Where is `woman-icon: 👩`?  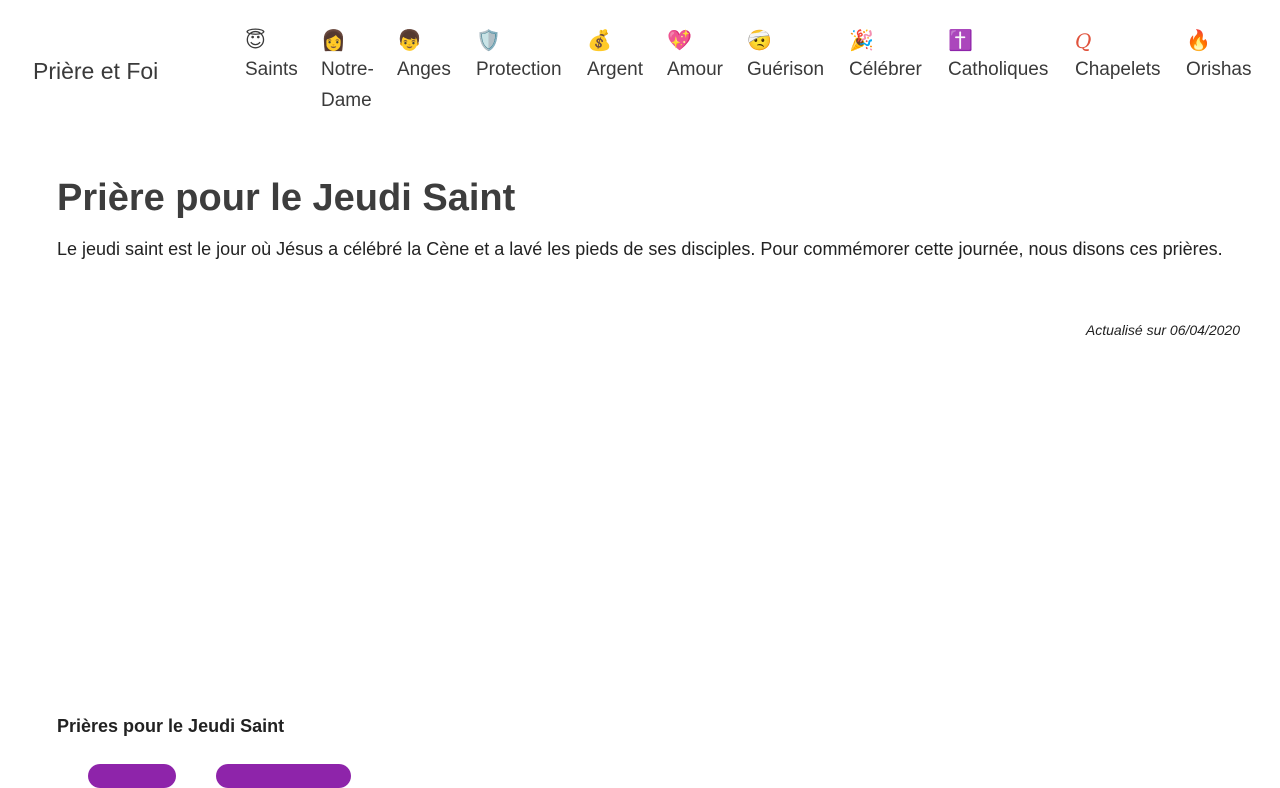
woman-icon: 👩 is located at coordinates (333, 41).